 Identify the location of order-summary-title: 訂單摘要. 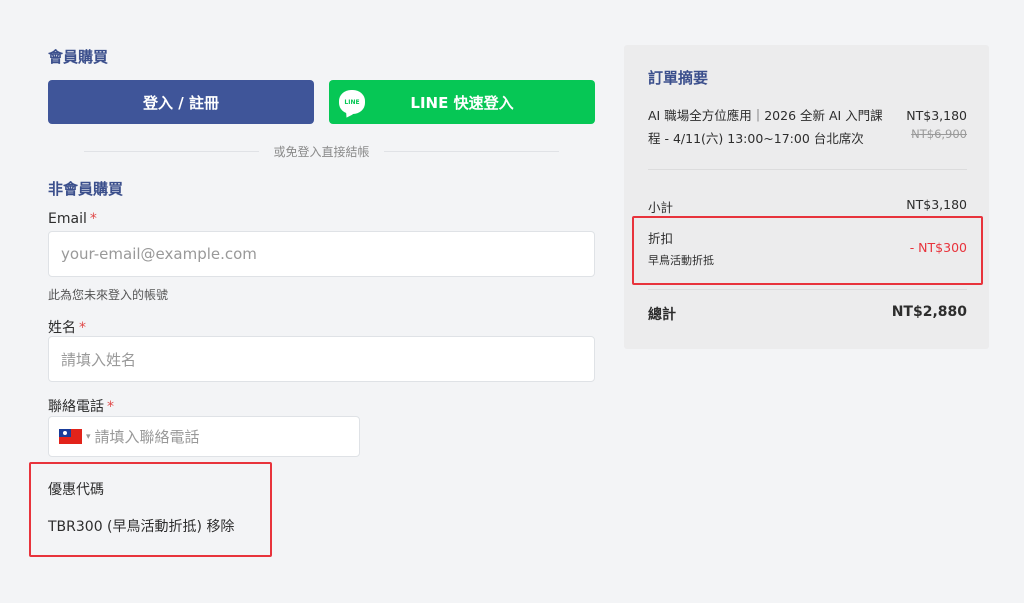
(678, 78).